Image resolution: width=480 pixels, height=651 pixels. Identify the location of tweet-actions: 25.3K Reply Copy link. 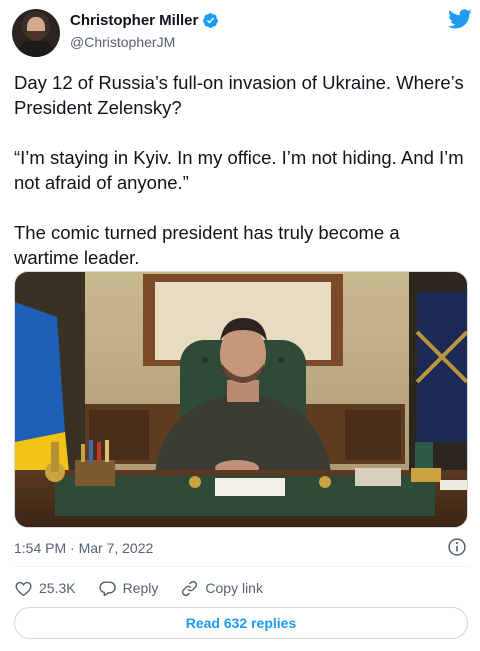
(149, 588).